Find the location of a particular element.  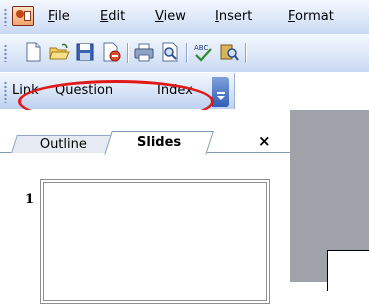

slide-editing-area is located at coordinates (329, 200).